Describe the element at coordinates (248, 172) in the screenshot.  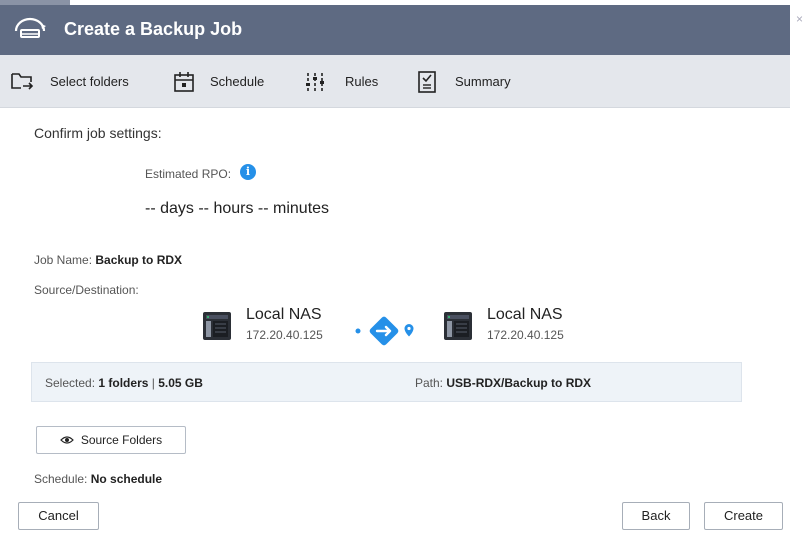
I see `info-icon: i` at that location.